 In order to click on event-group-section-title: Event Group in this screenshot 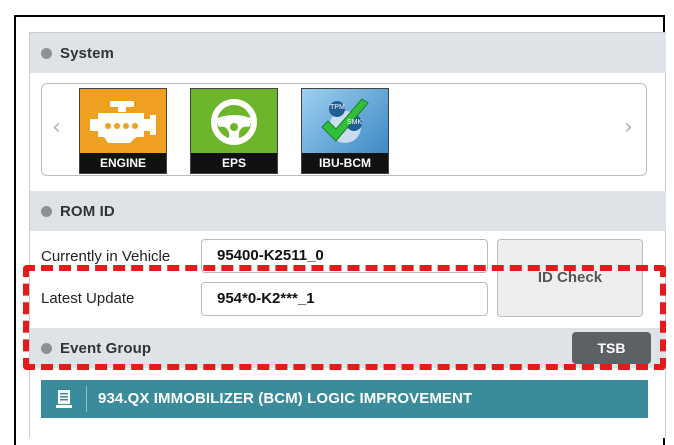, I will do `click(106, 348)`.